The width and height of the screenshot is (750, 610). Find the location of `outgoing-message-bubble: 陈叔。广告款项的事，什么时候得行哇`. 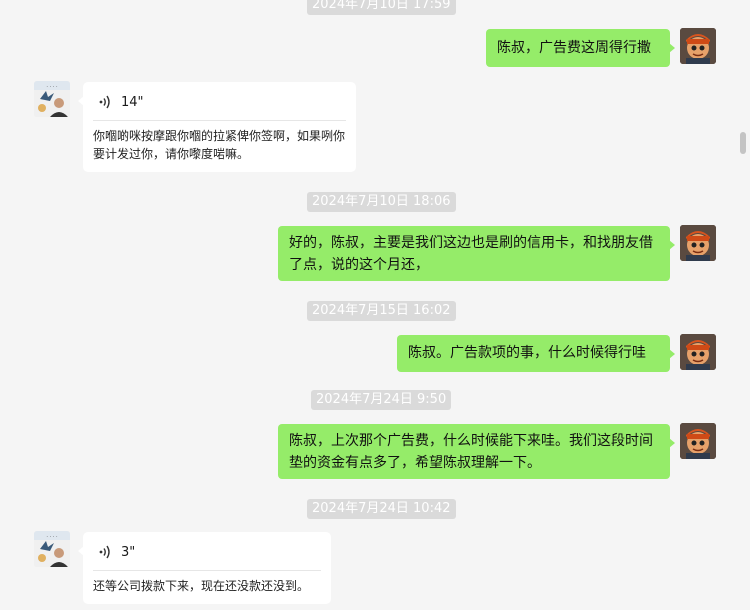

outgoing-message-bubble: 陈叔。广告款项的事，什么时候得行哇 is located at coordinates (536, 353).